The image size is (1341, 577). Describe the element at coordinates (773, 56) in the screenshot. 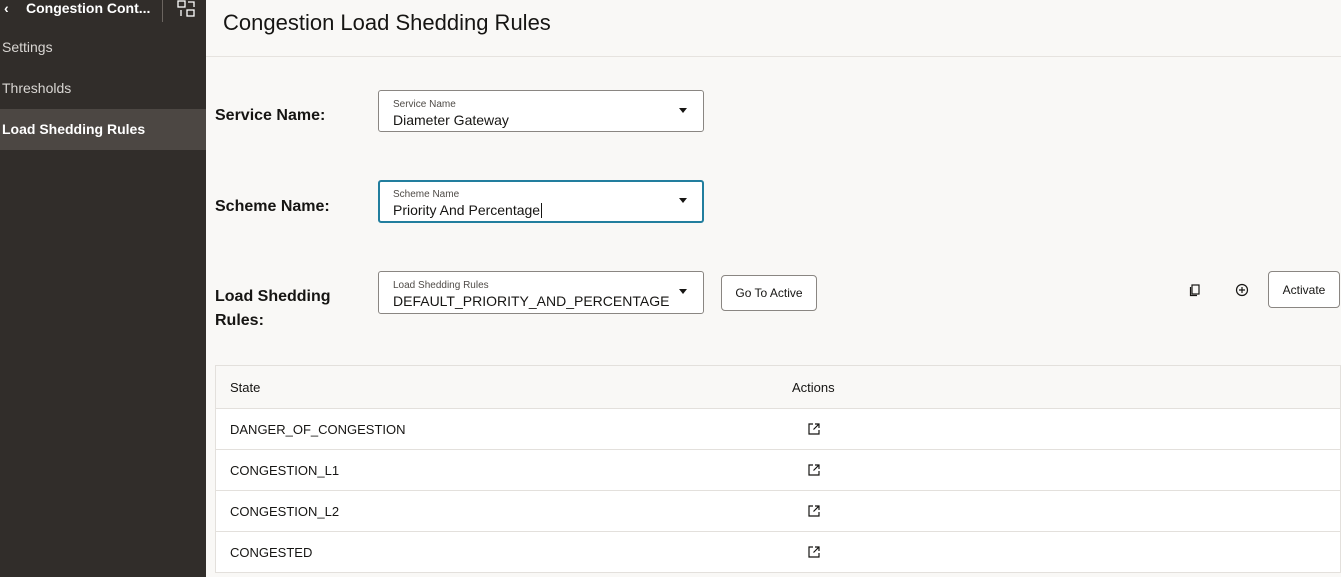

I see `title-divider` at that location.